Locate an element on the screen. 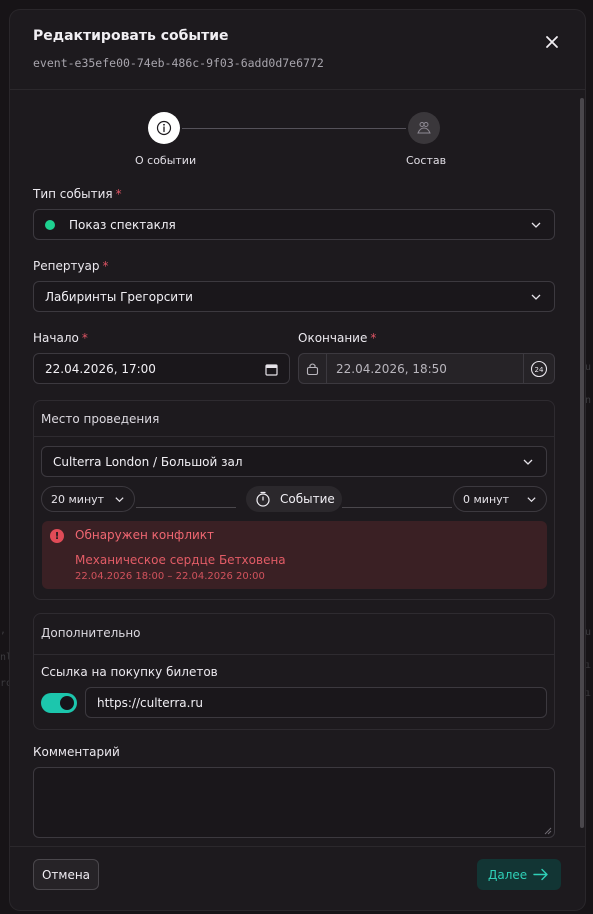  resize-handle-icon is located at coordinates (547, 830).